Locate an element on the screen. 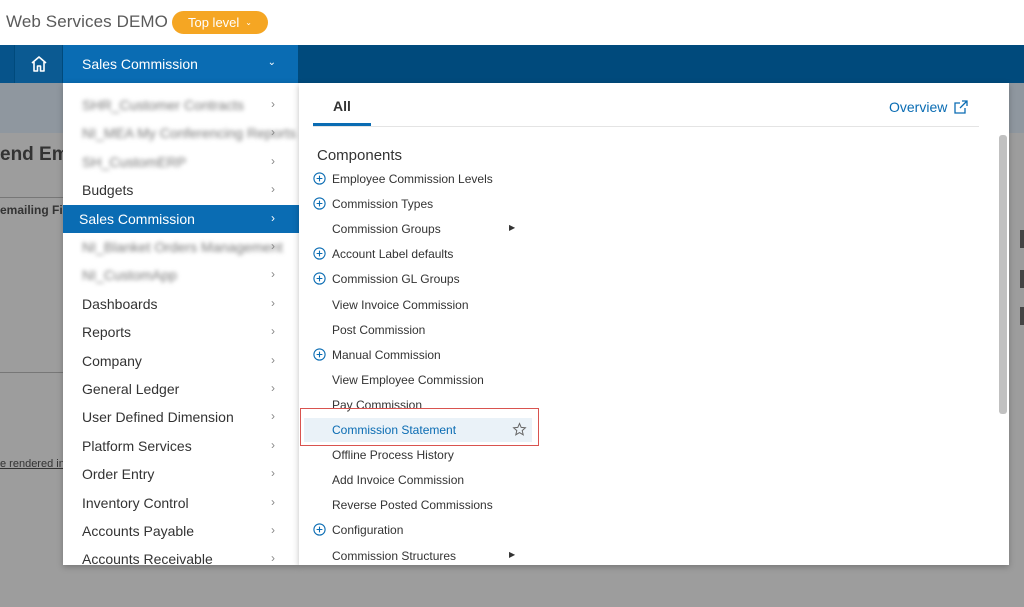 Image resolution: width=1024 pixels, height=607 pixels. menu-item-label: Order Entry is located at coordinates (118, 474).